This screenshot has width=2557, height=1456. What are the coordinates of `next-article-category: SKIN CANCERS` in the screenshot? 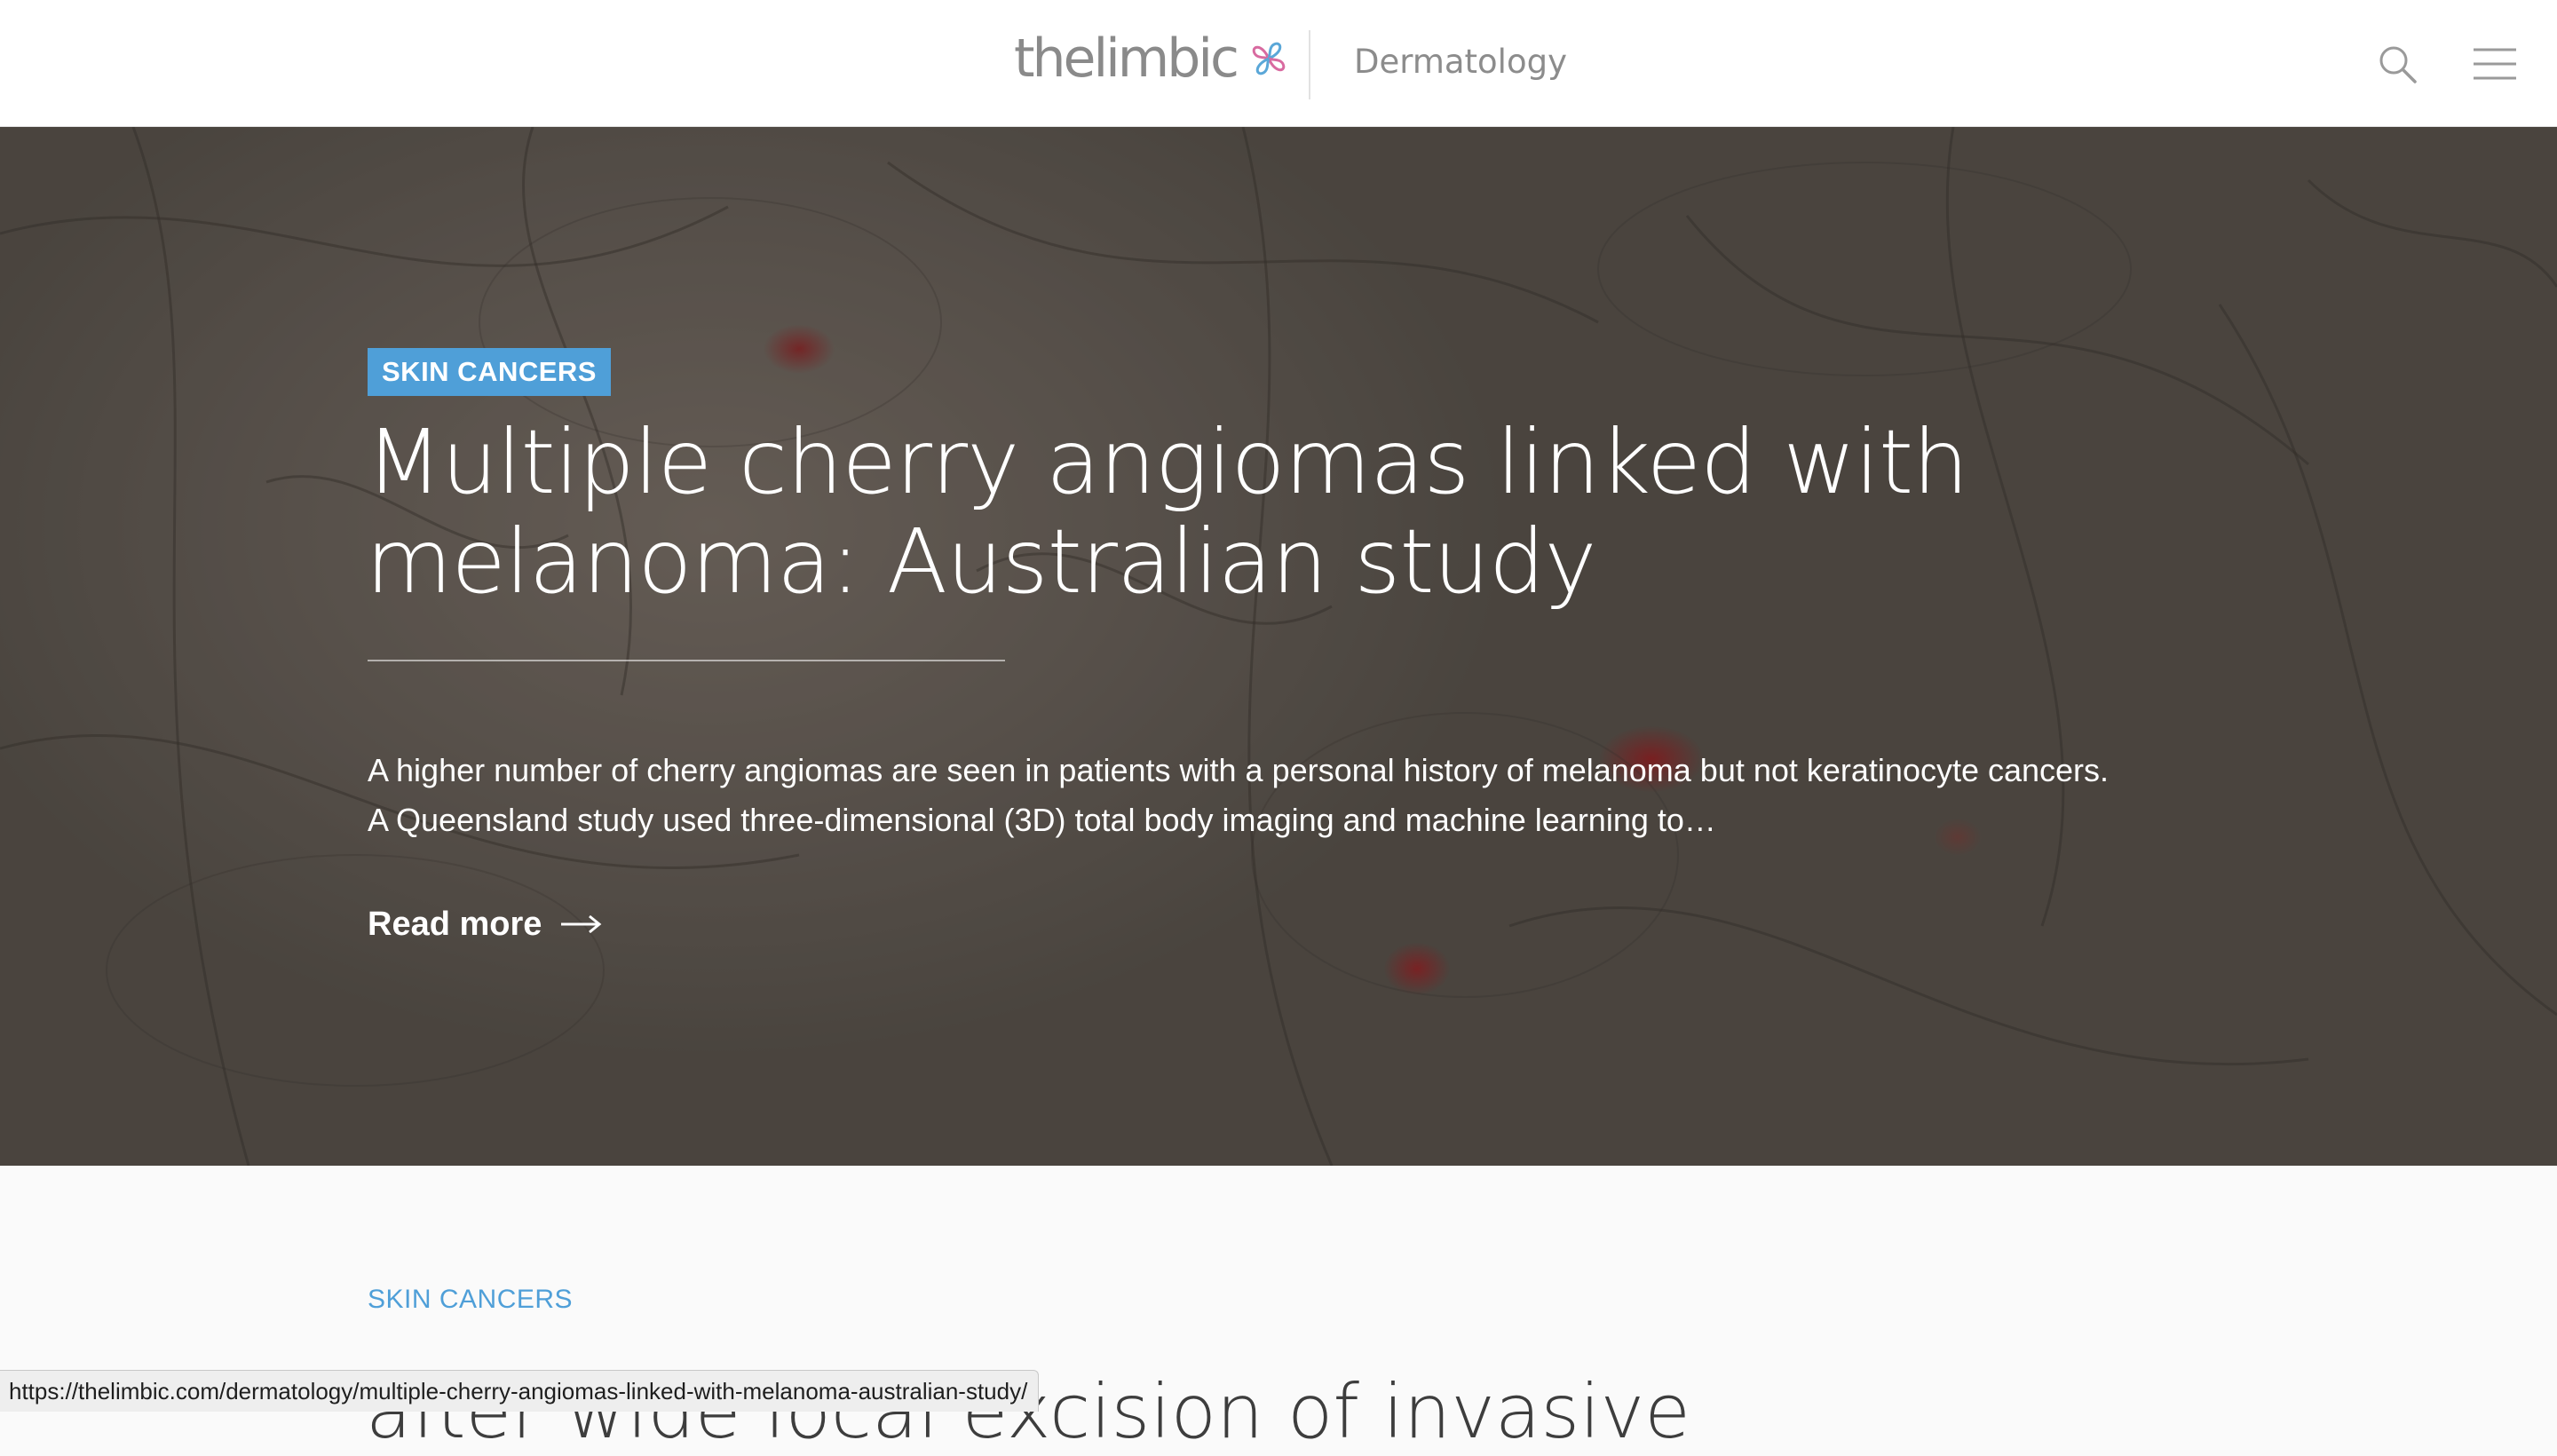 It's located at (470, 1300).